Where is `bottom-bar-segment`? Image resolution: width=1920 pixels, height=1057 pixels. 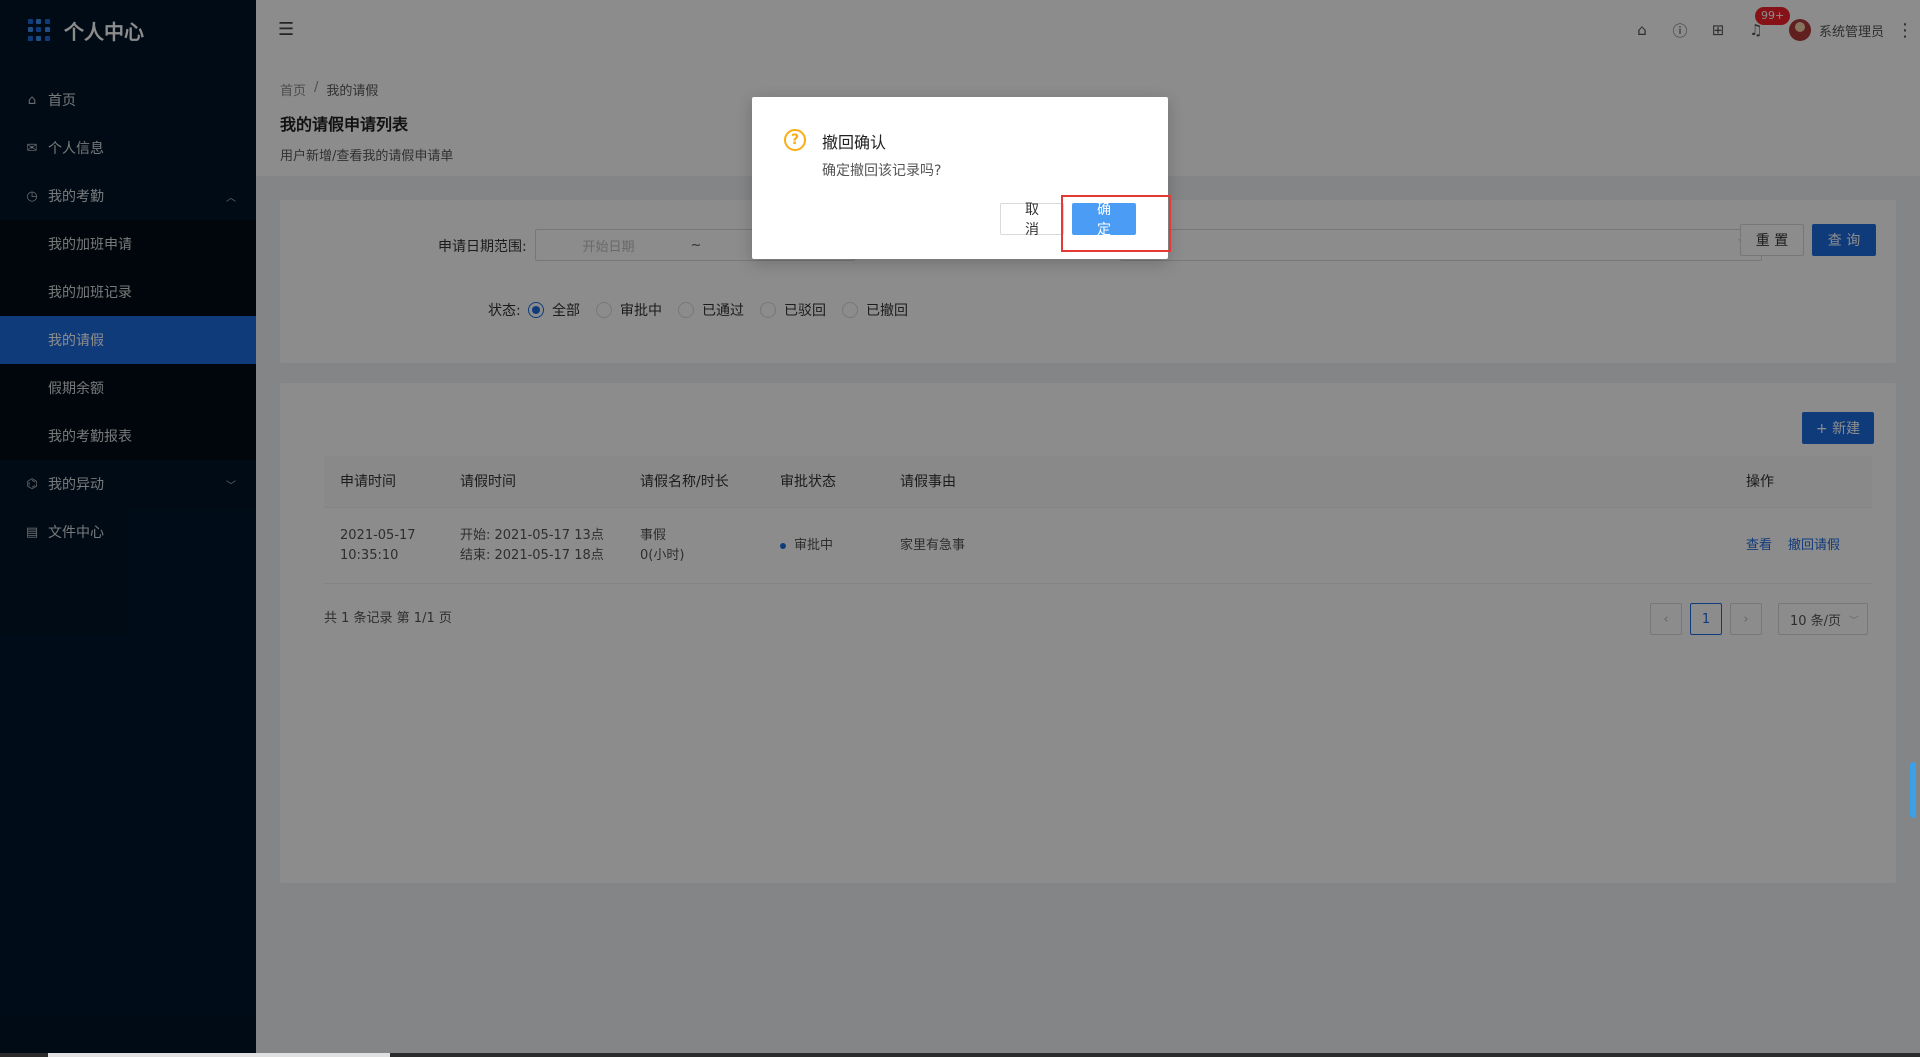 bottom-bar-segment is located at coordinates (219, 1055).